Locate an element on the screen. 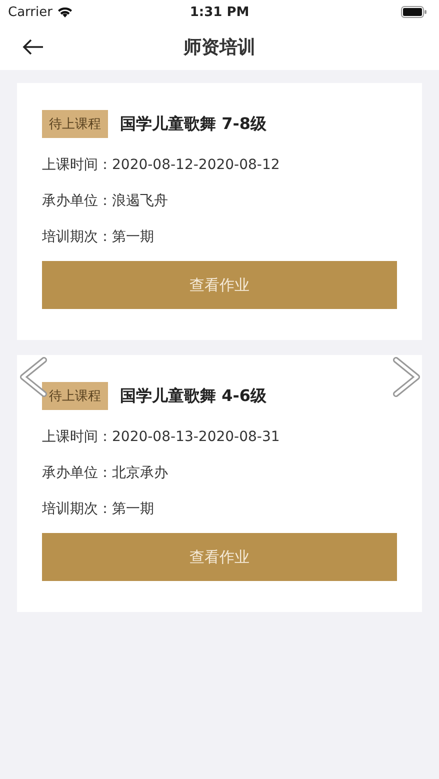  status-time: 1:31 PM is located at coordinates (220, 12).